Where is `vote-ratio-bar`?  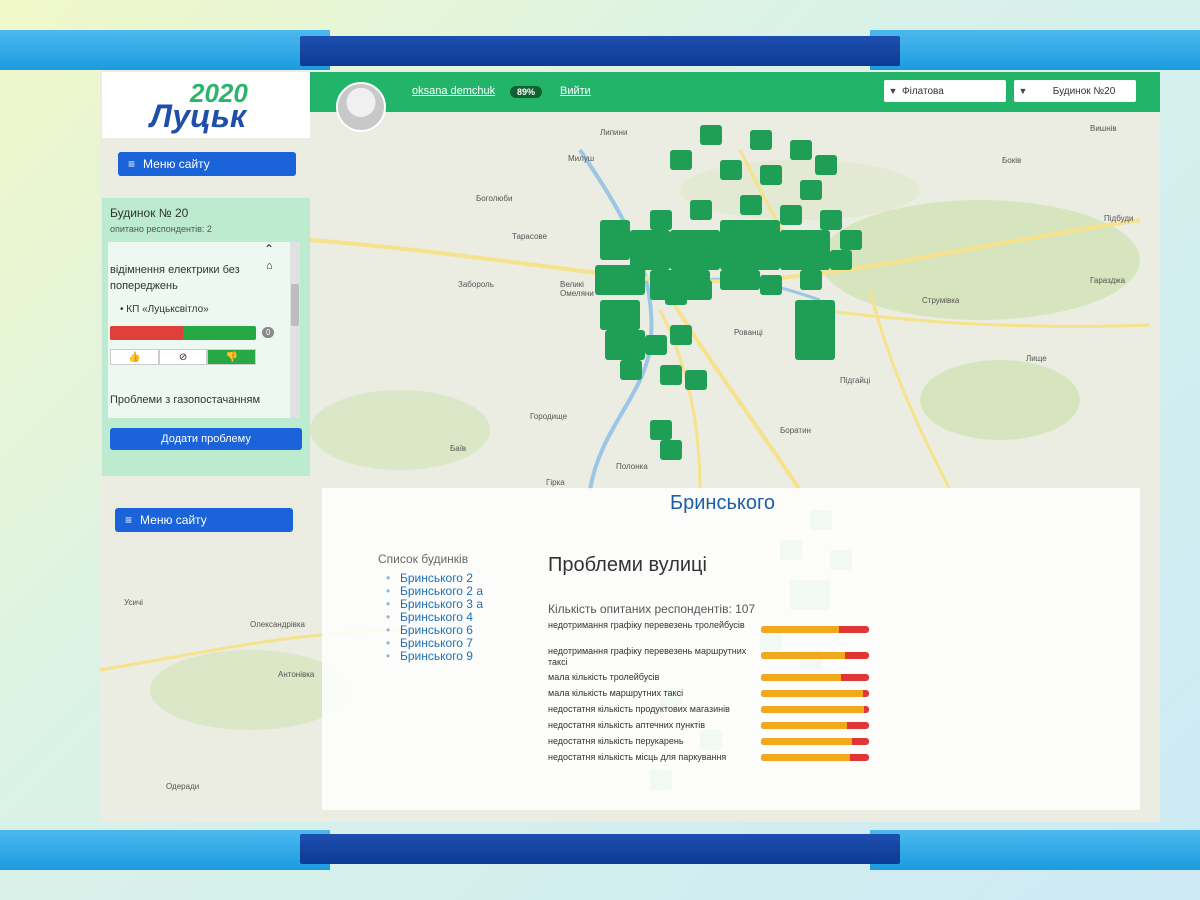
vote-ratio-bar is located at coordinates (183, 333).